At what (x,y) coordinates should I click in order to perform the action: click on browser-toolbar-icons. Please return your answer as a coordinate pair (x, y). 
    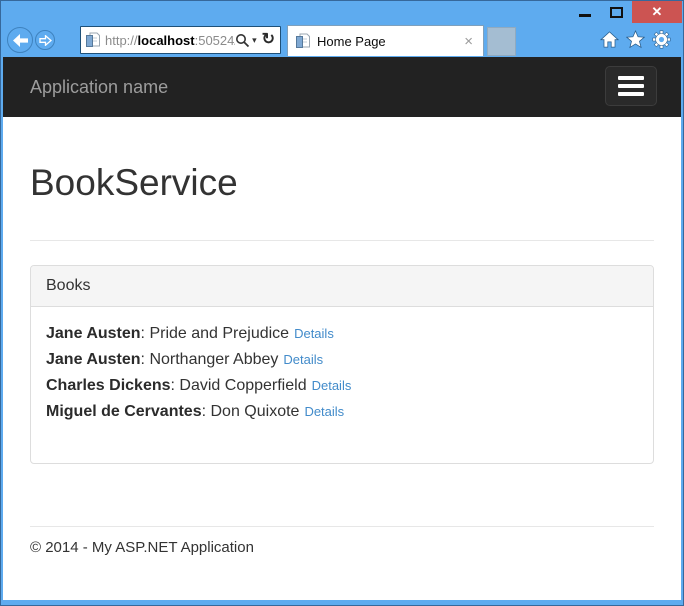
    Looking at the image, I should click on (635, 39).